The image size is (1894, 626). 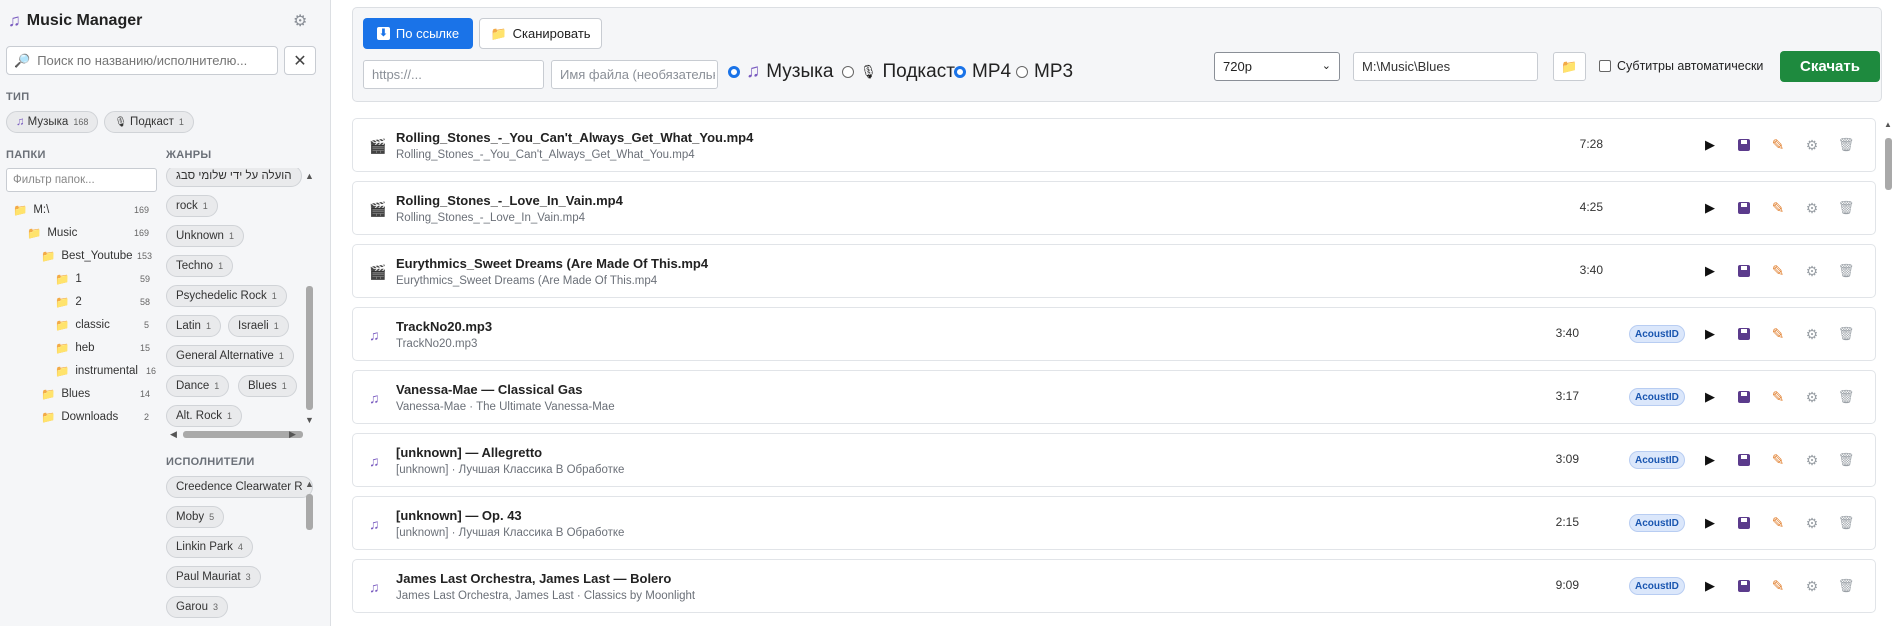 What do you see at coordinates (1445, 66) in the screenshot?
I see `path-input: M:\Music\Blues` at bounding box center [1445, 66].